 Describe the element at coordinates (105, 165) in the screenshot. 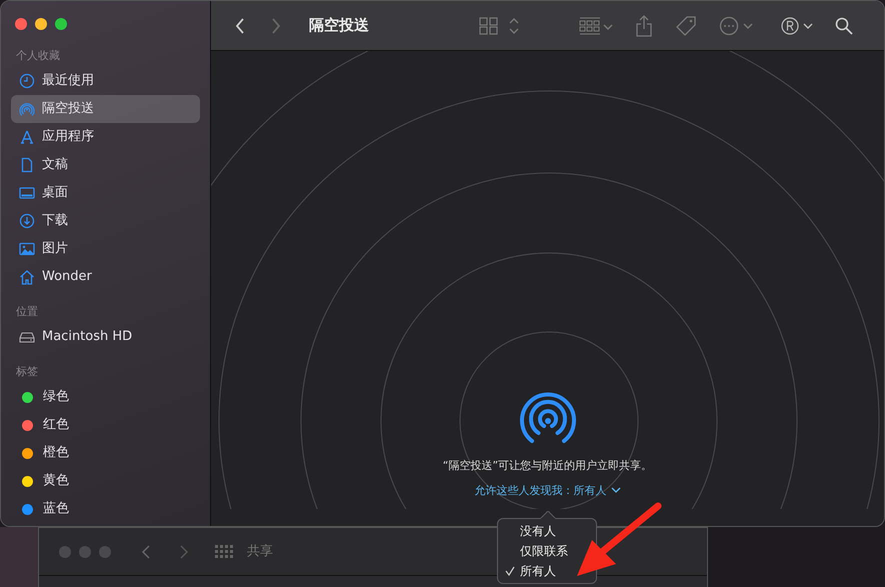

I see `sidebar-item: 文稿` at that location.